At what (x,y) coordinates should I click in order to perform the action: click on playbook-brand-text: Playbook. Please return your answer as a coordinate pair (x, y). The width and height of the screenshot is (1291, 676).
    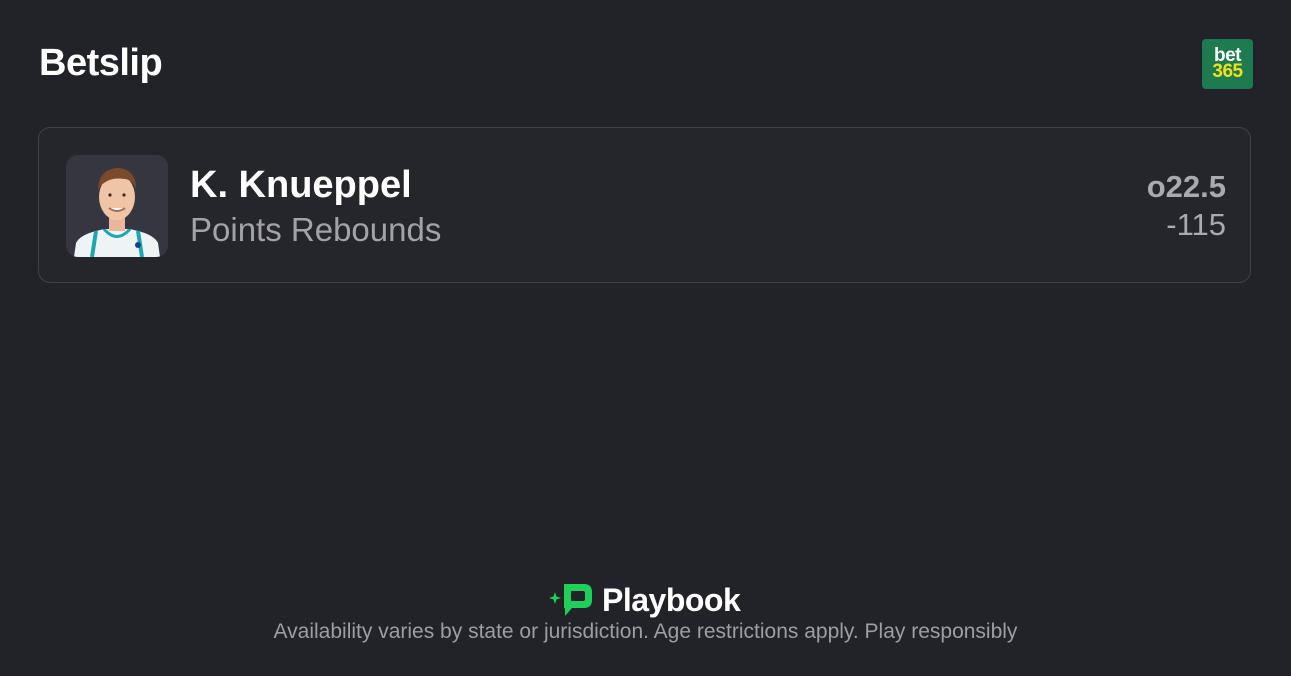
    Looking at the image, I should click on (671, 599).